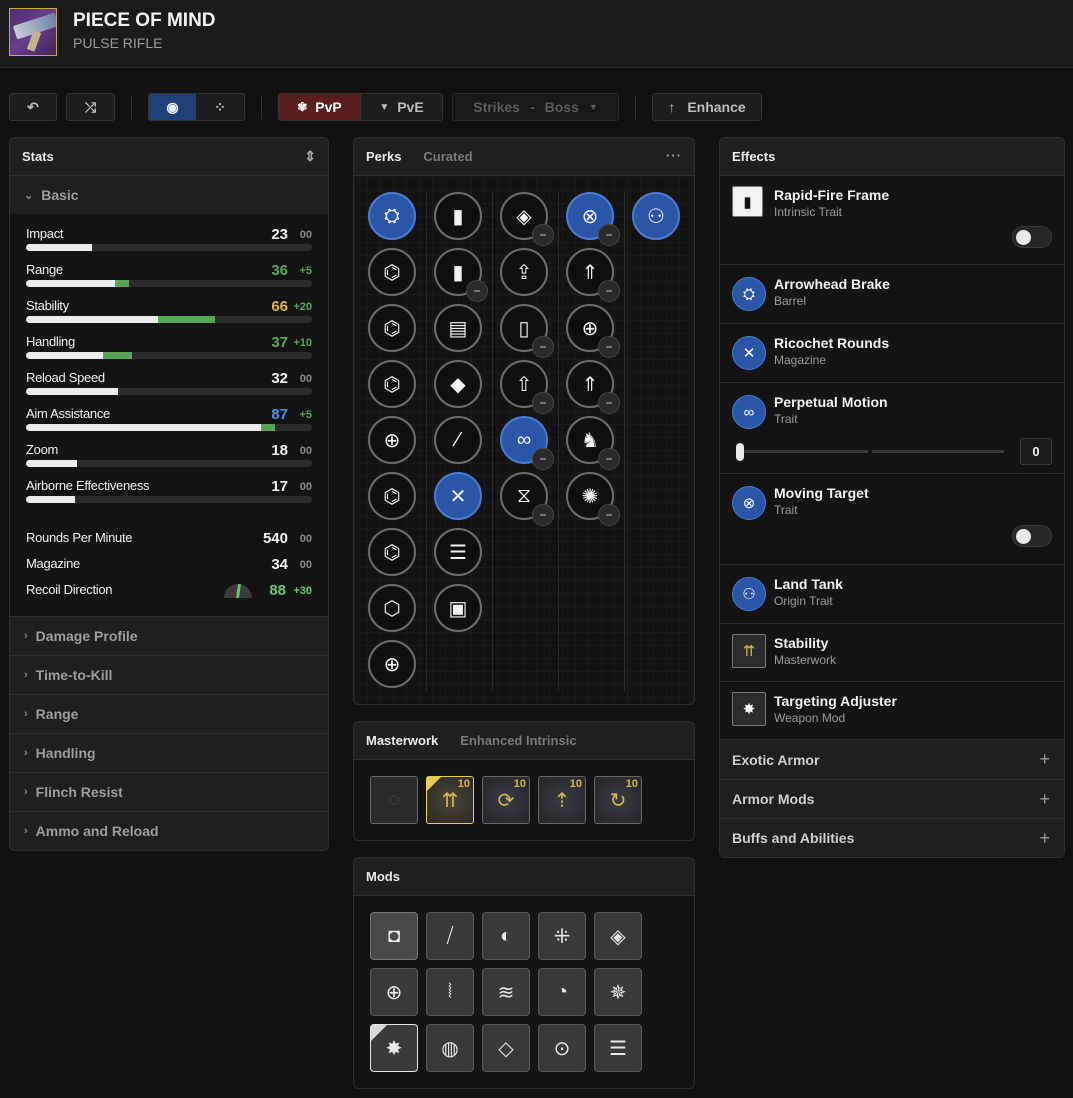 This screenshot has width=1073, height=1098. Describe the element at coordinates (593, 331) in the screenshot. I see `perk-trait2-3: ⊕ −` at that location.